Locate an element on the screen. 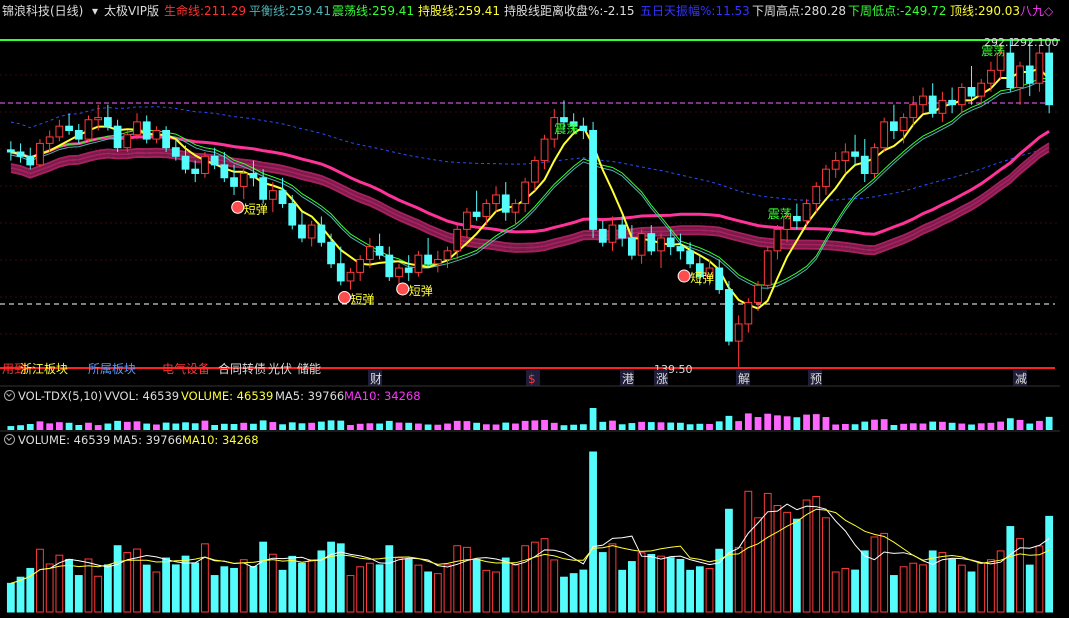 This screenshot has width=1069, height=618. event-marker: 减 is located at coordinates (1021, 379).